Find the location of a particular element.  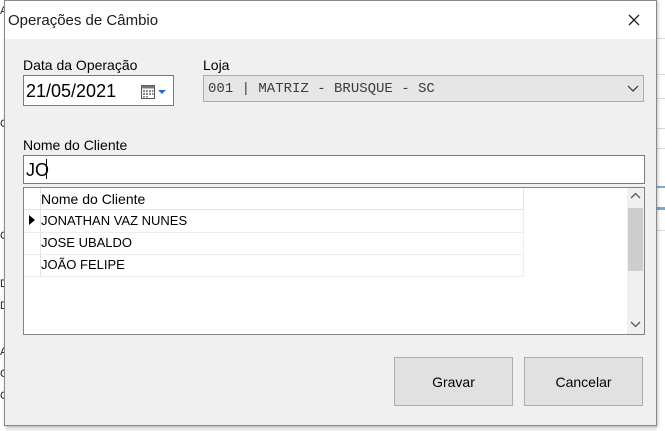

cancel-button: Cancelar is located at coordinates (583, 381).